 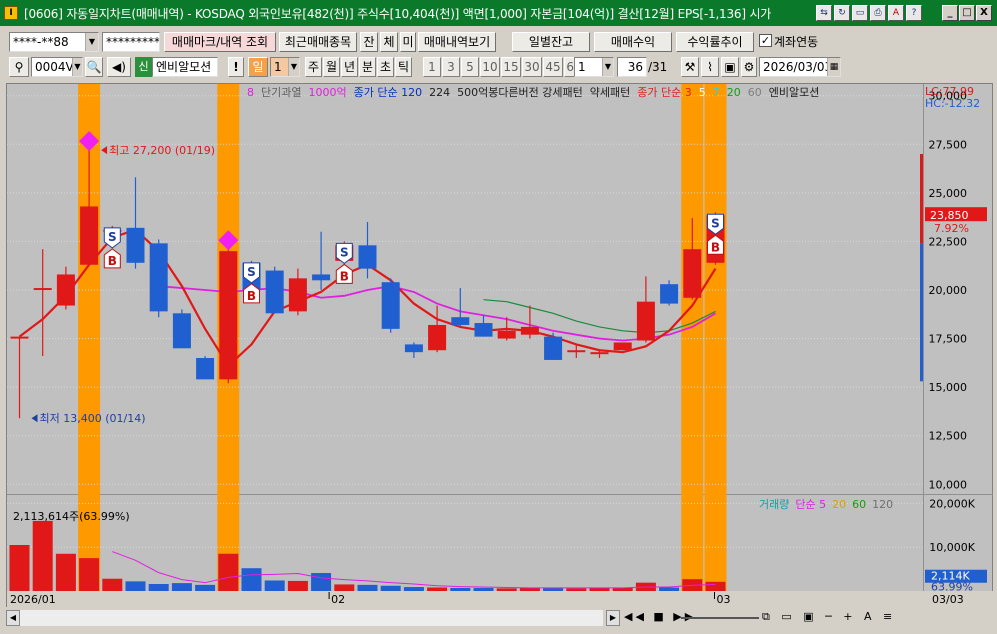 I want to click on monitor-icon: ▭, so click(x=860, y=13).